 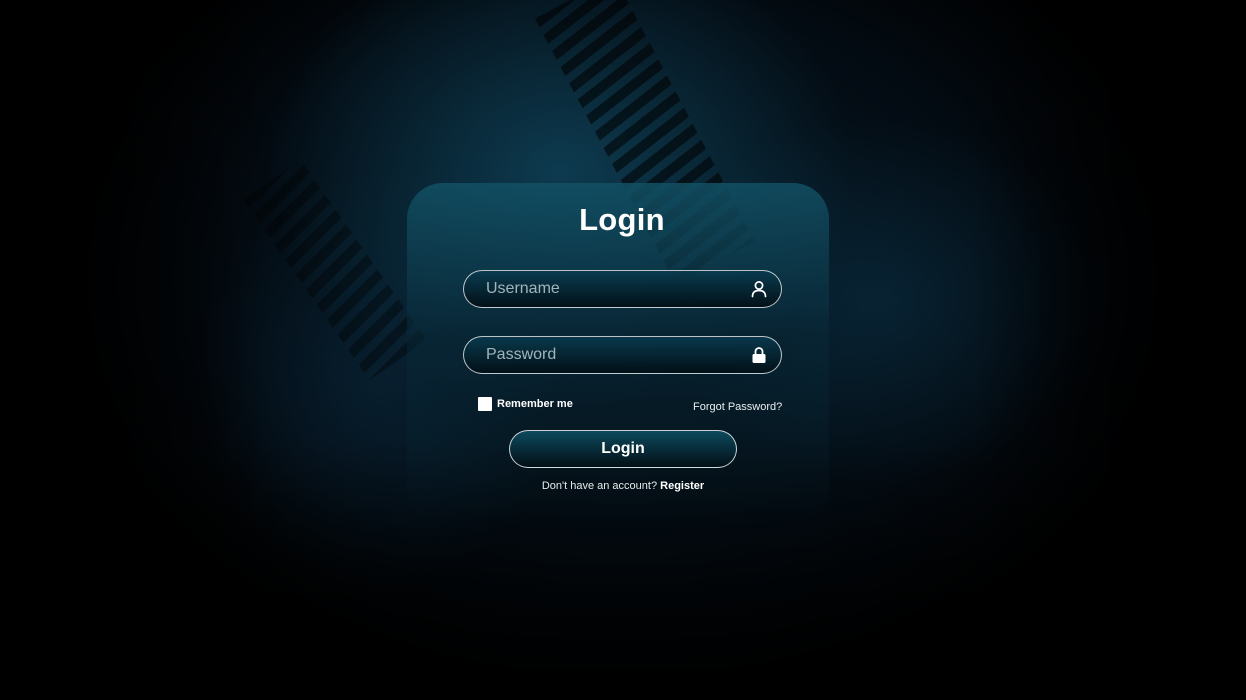 I want to click on lock-icon, so click(x=759, y=355).